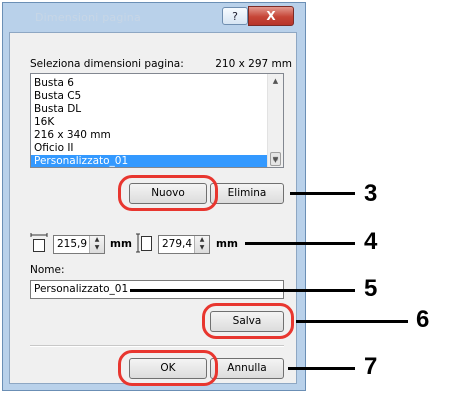 The height and width of the screenshot is (394, 457). I want to click on cancel-button: Annulla, so click(247, 368).